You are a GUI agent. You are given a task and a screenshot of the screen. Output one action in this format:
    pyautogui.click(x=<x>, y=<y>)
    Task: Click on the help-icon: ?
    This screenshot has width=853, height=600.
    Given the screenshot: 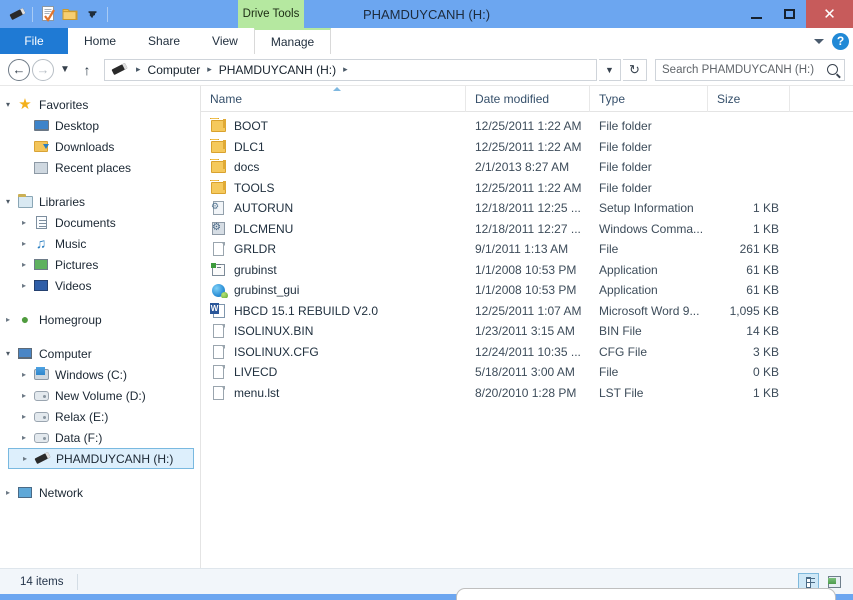 What is the action you would take?
    pyautogui.click(x=840, y=41)
    